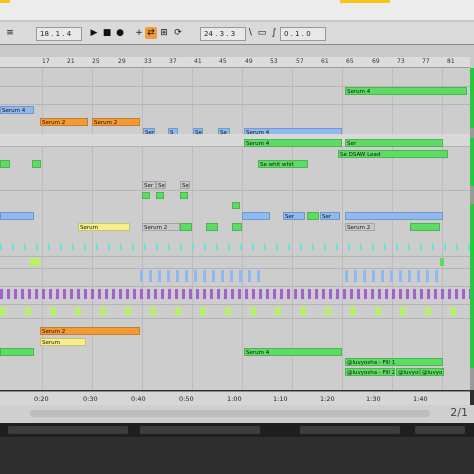 This screenshot has height=474, width=474. What do you see at coordinates (120, 33) in the screenshot?
I see `record-icon: ●` at bounding box center [120, 33].